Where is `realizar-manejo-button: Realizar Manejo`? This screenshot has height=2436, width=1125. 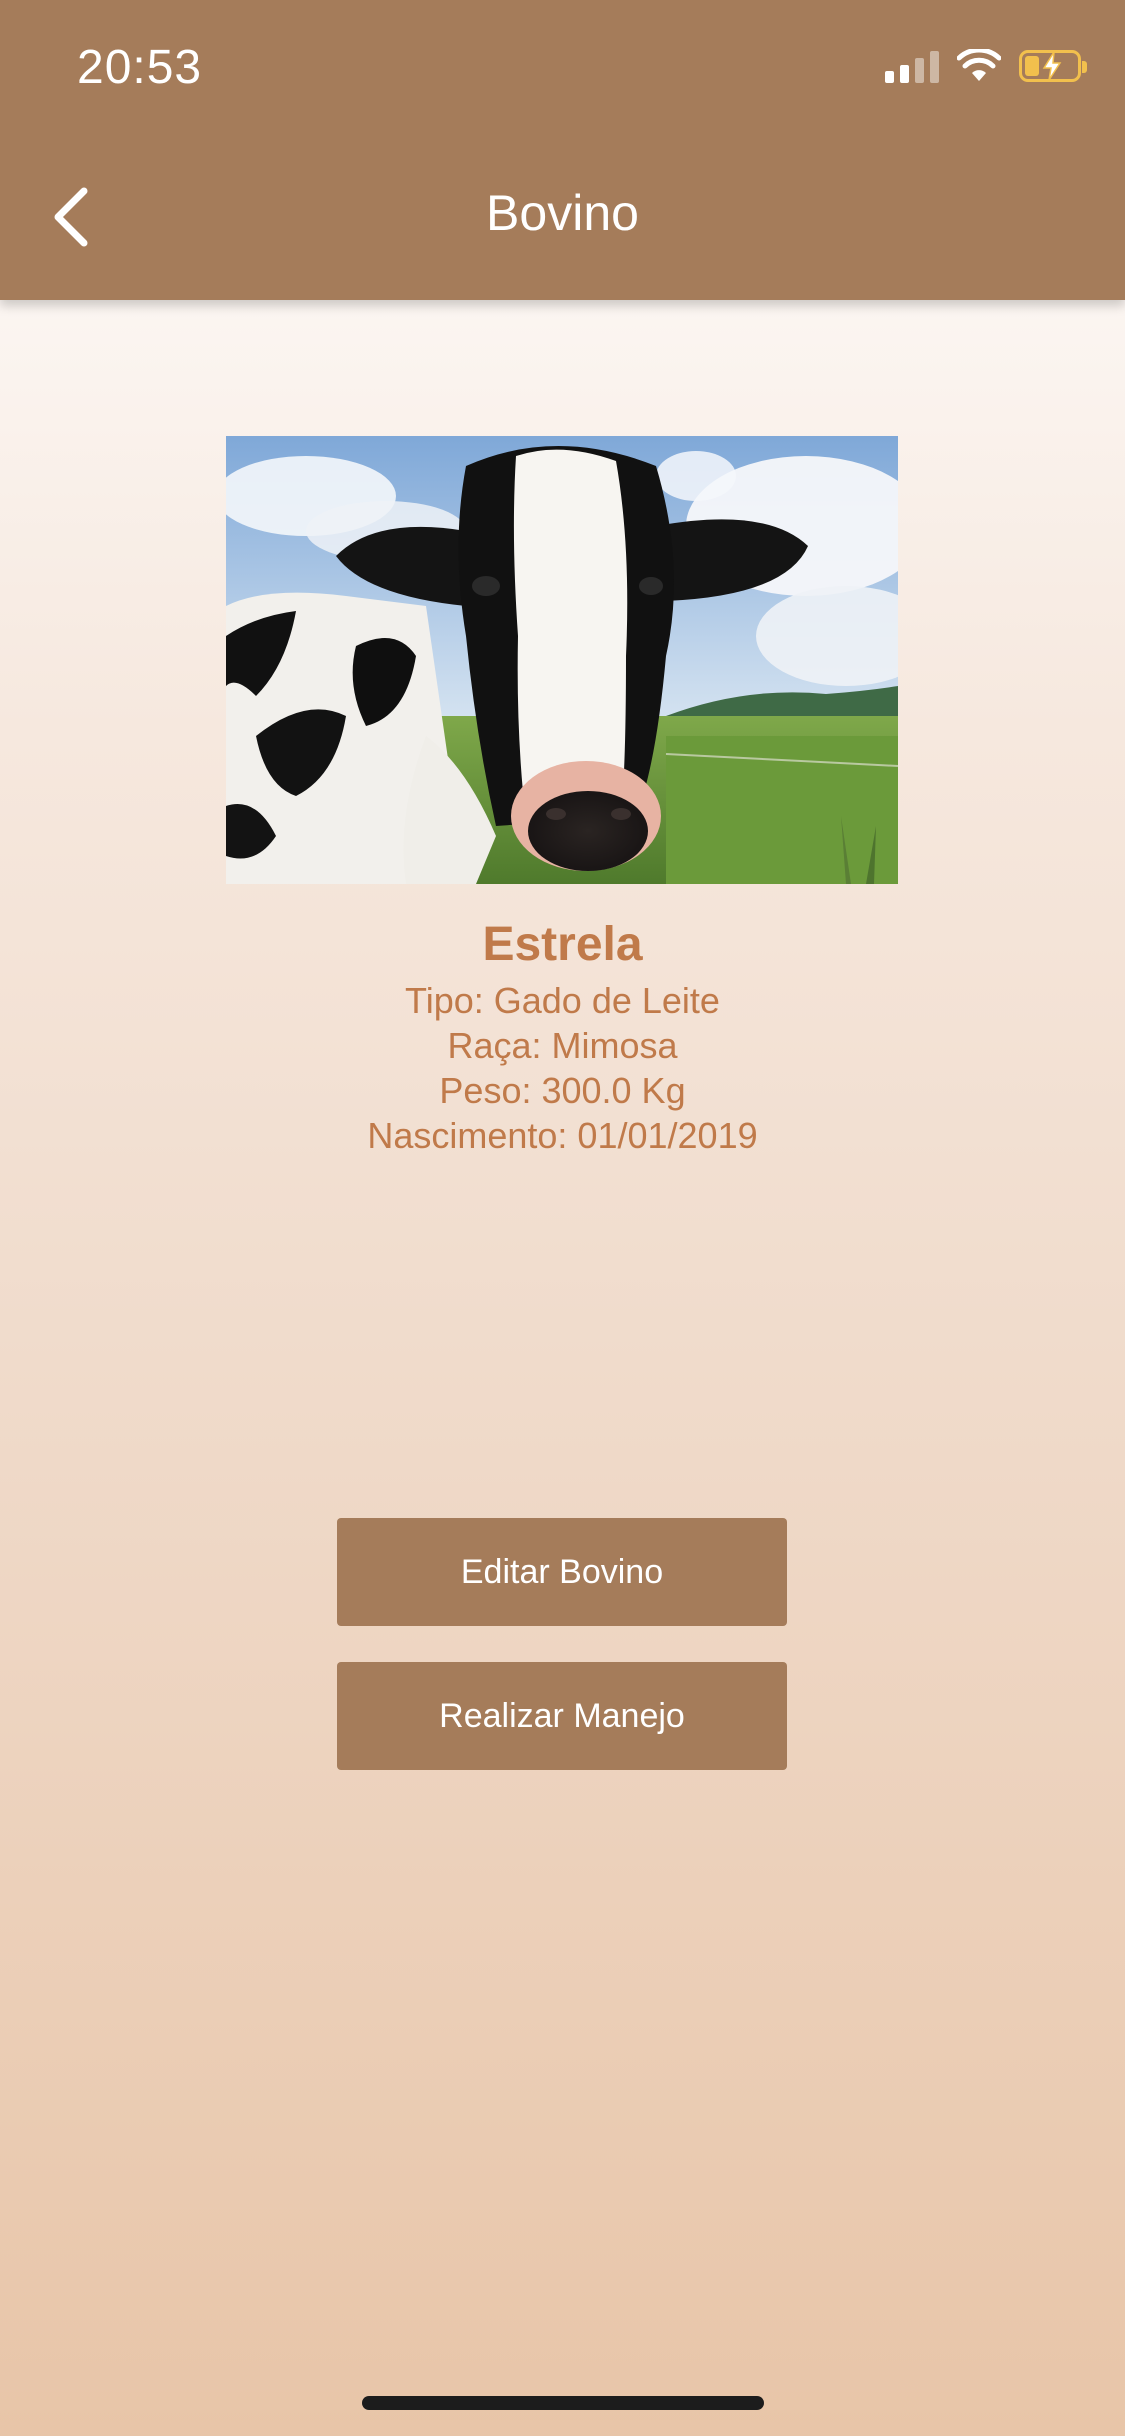 realizar-manejo-button: Realizar Manejo is located at coordinates (562, 1716).